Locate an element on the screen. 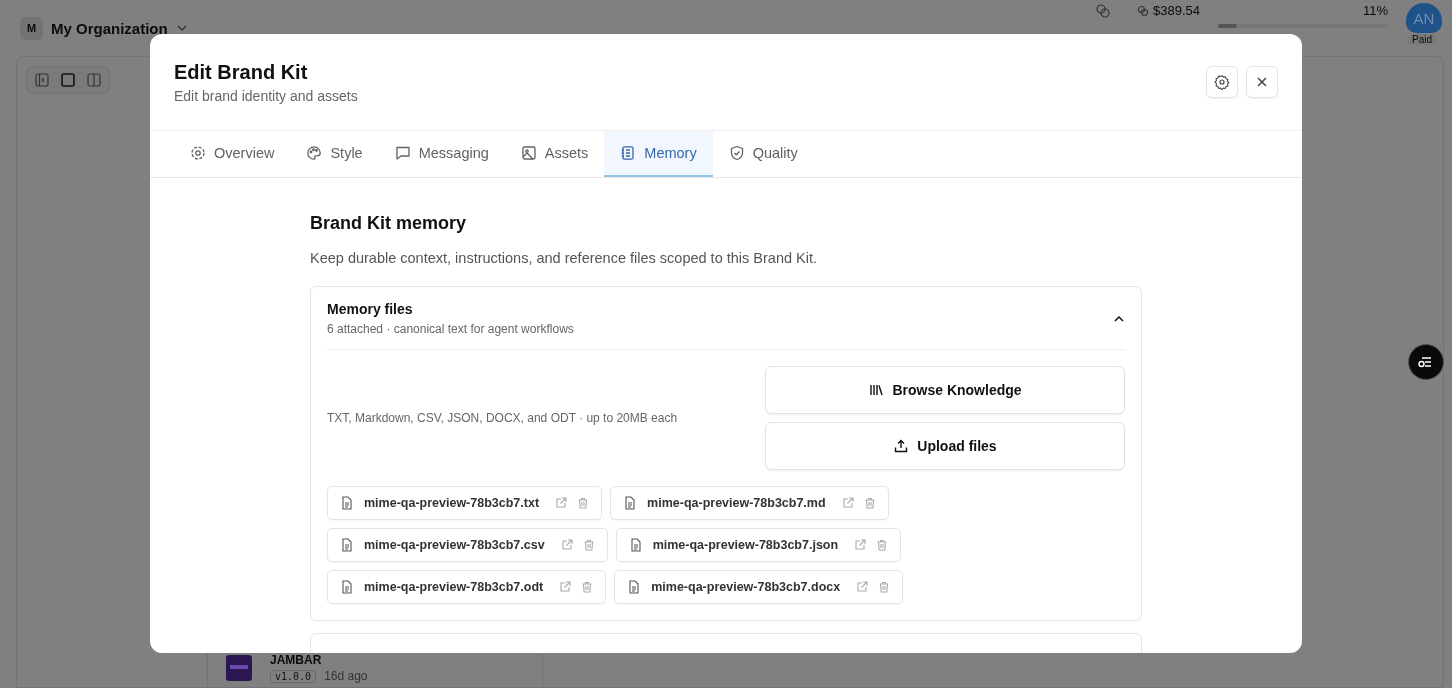 The image size is (1452, 688). library-icon is located at coordinates (876, 390).